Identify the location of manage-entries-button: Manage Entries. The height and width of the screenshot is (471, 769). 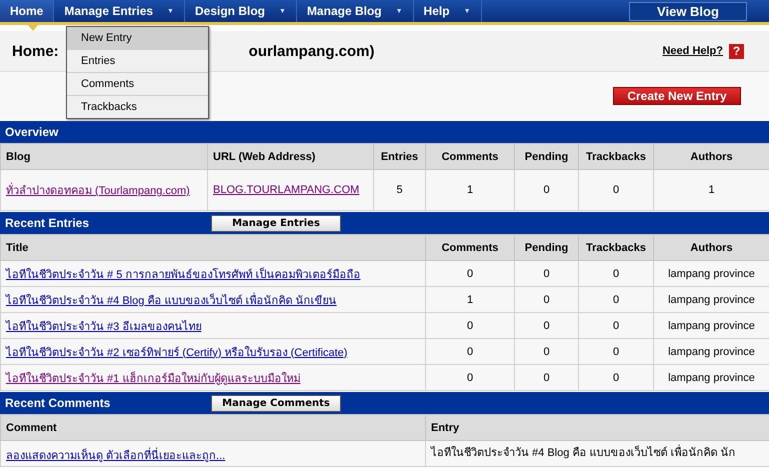
(276, 223).